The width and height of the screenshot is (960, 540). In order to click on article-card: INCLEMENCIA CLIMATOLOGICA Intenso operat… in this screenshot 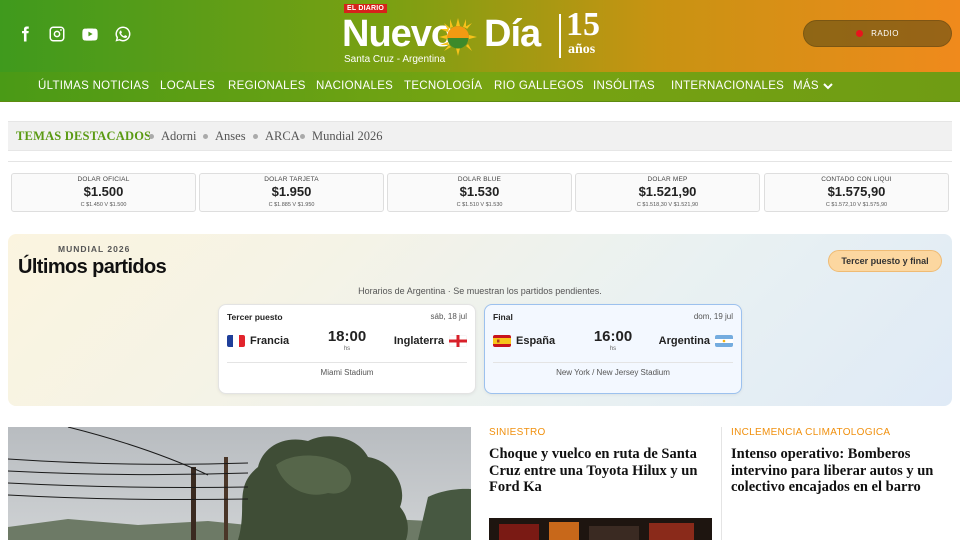, I will do `click(843, 461)`.